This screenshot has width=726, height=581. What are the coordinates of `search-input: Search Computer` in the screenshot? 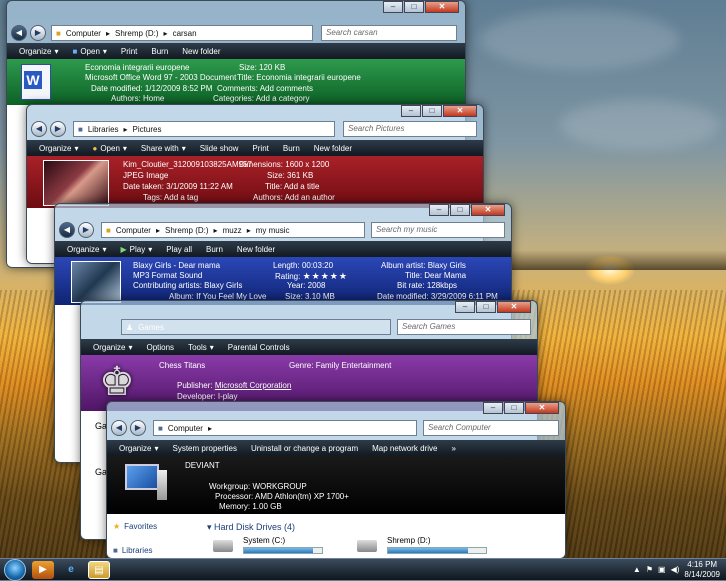 It's located at (491, 428).